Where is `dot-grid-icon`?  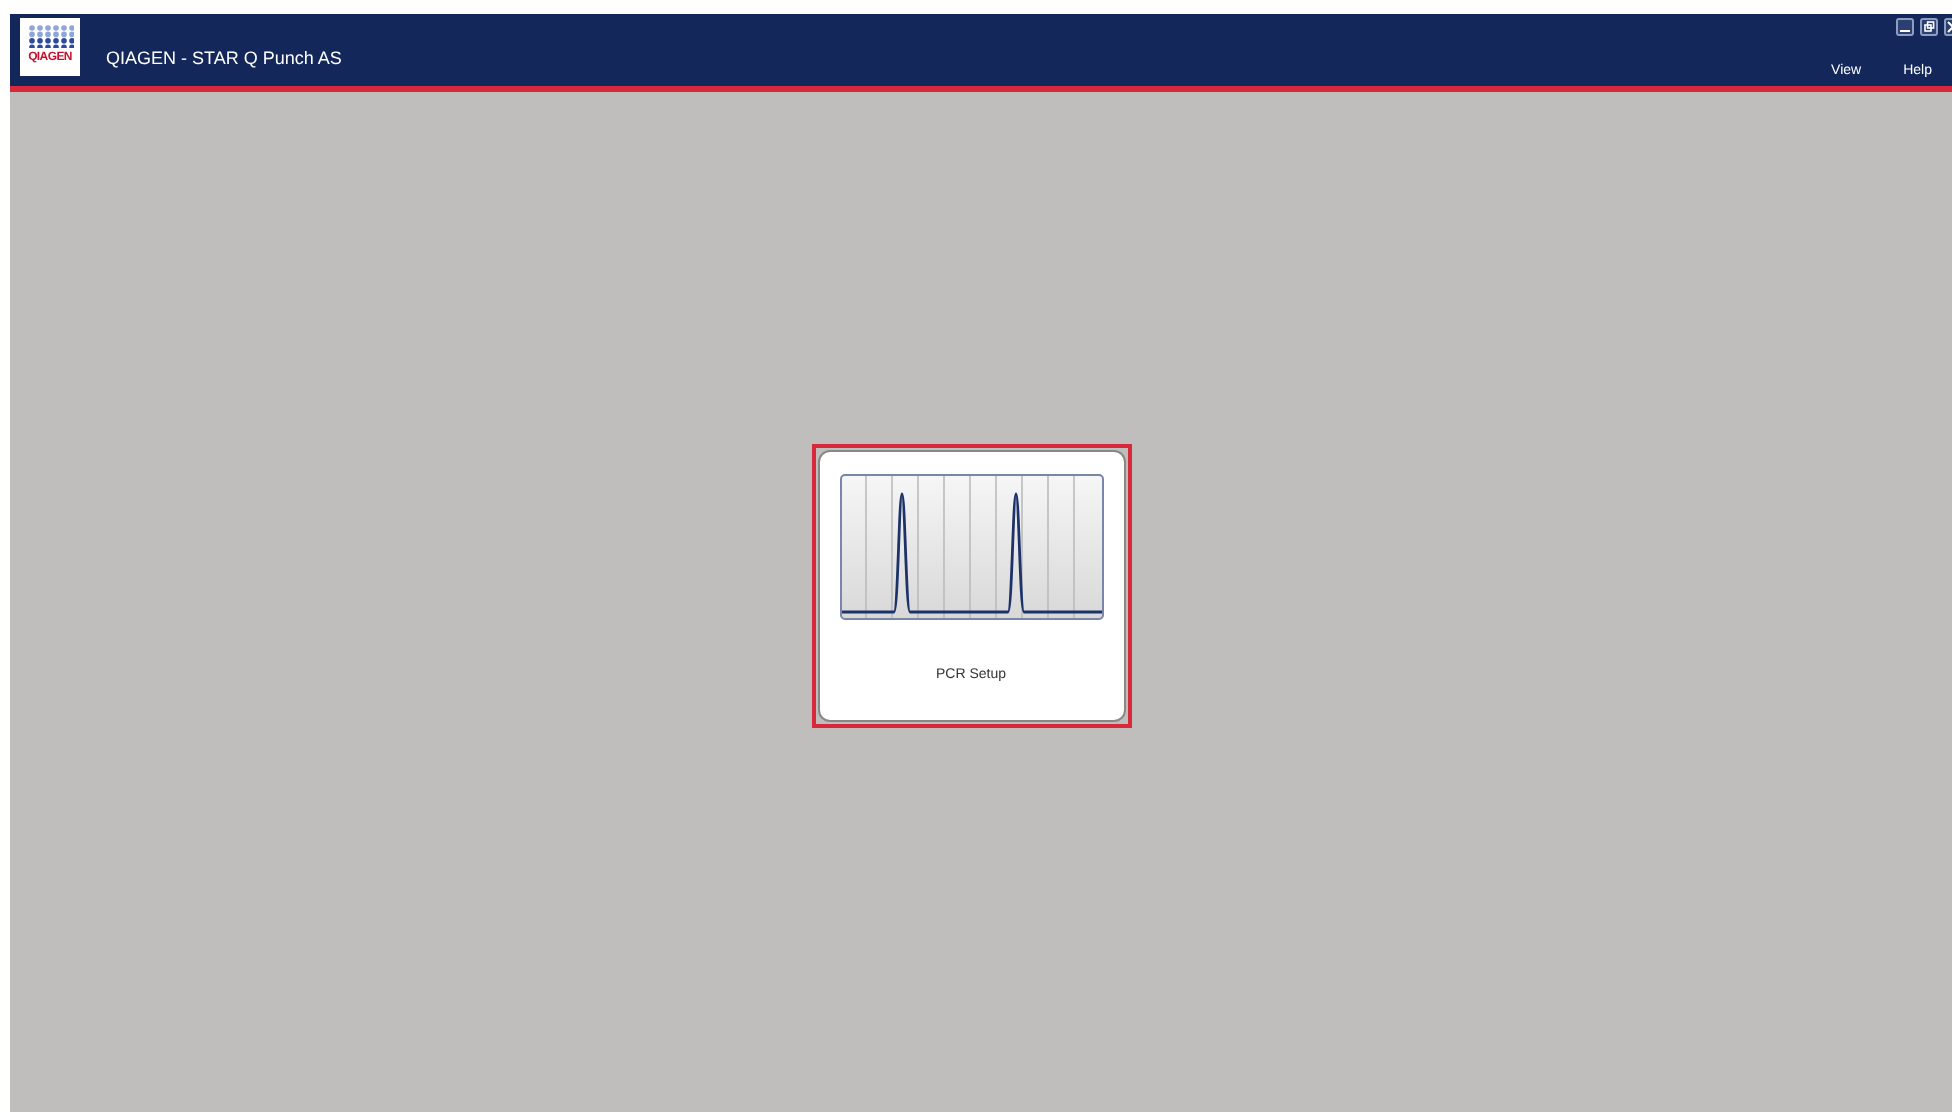
dot-grid-icon is located at coordinates (50, 35).